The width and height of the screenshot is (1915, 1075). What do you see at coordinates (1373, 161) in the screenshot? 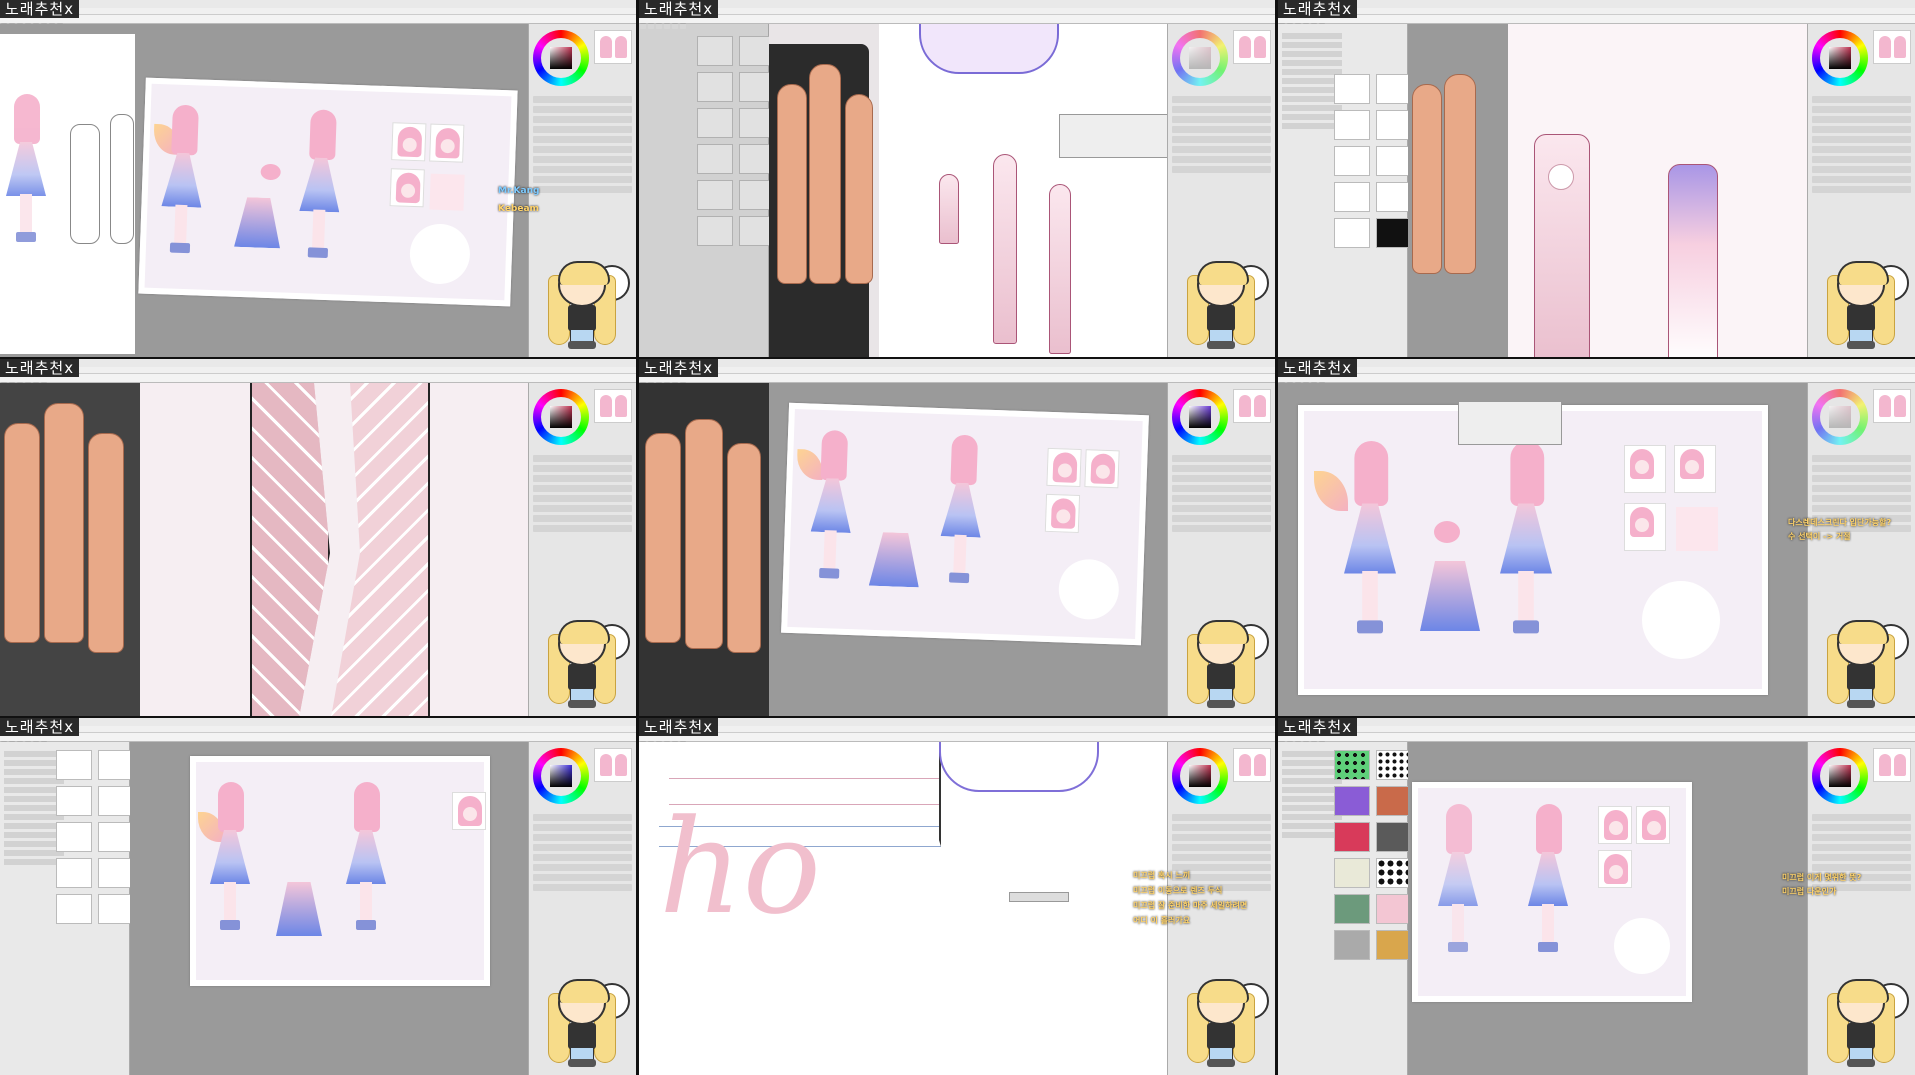
I see `material-grid` at bounding box center [1373, 161].